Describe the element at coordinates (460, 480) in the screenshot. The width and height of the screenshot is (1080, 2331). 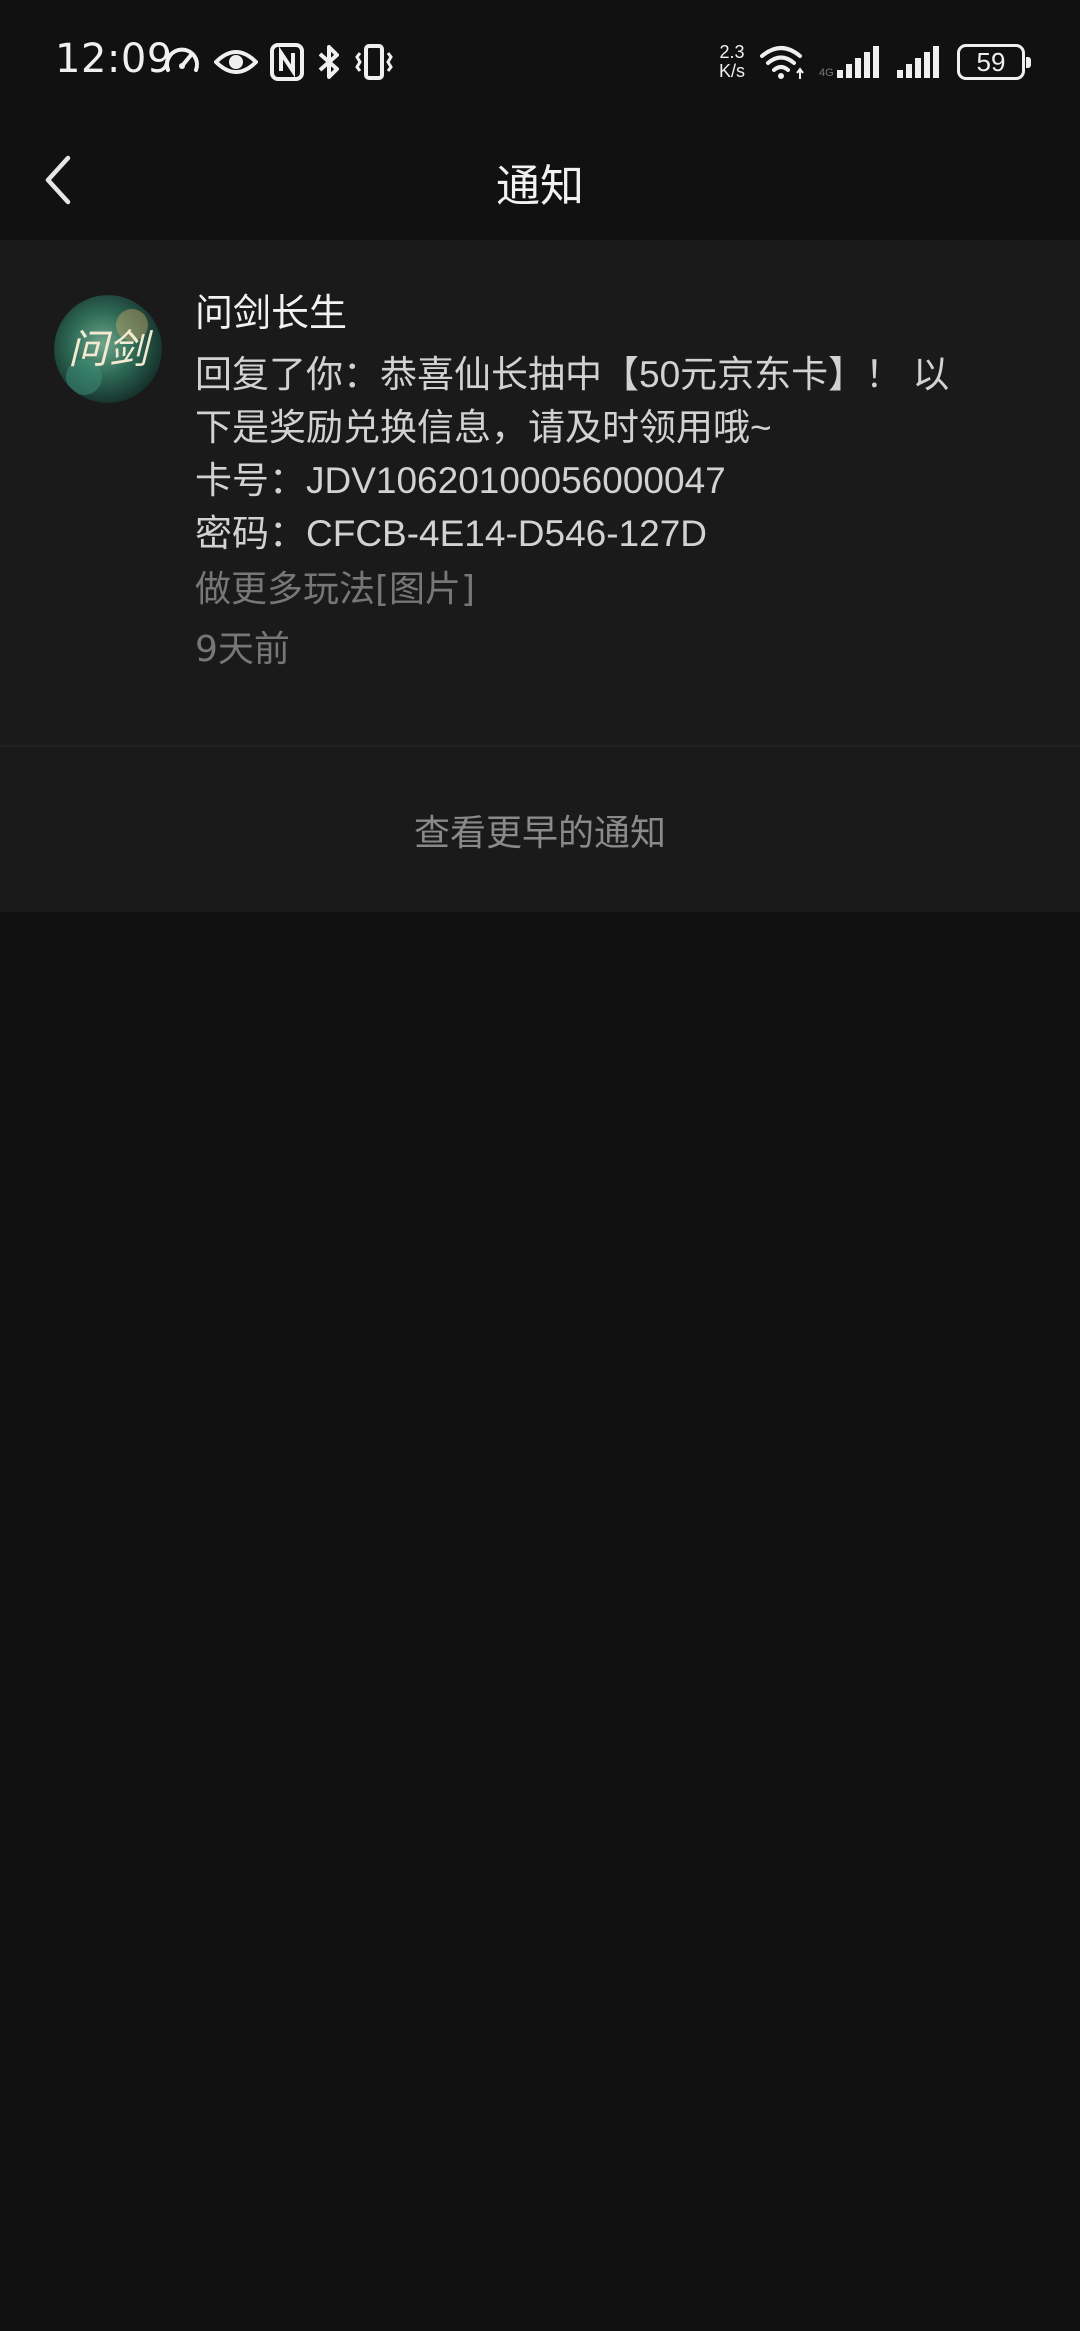
I see `card-number-line: 卡号：JDV10620100056000047` at that location.